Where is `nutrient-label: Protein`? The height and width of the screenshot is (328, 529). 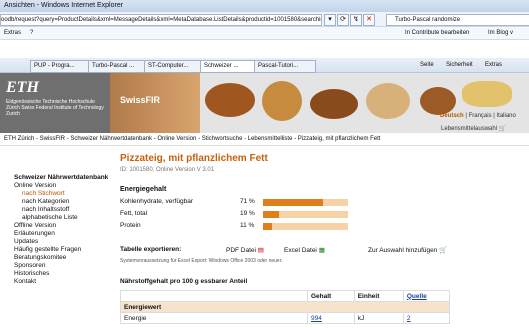 nutrient-label: Protein is located at coordinates (130, 225).